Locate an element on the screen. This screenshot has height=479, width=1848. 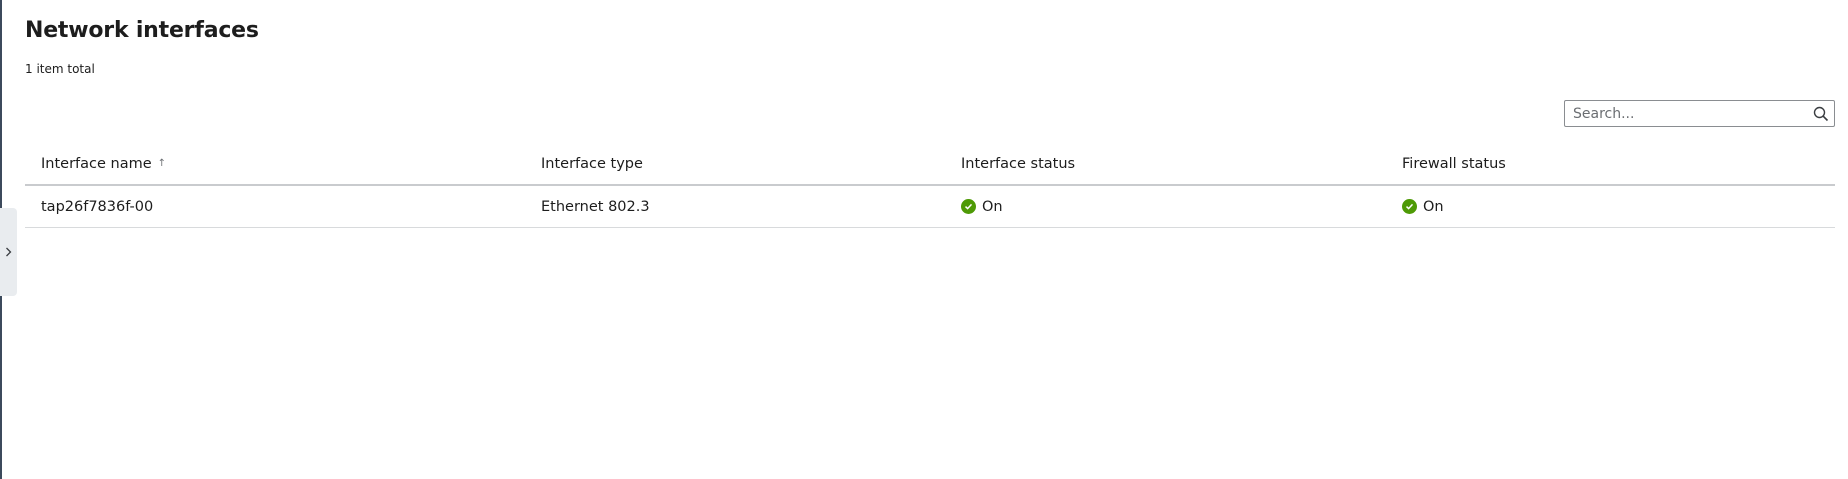
search-box is located at coordinates (1699, 113).